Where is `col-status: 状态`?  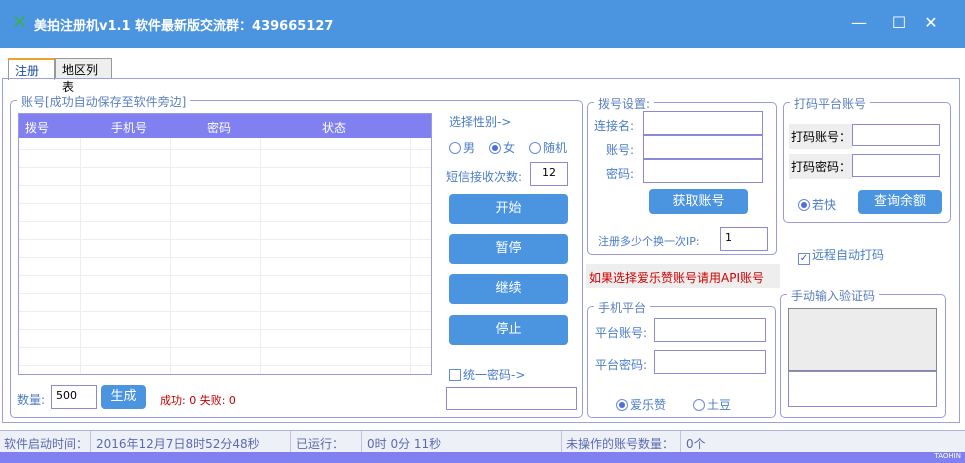
col-status: 状态 is located at coordinates (334, 127).